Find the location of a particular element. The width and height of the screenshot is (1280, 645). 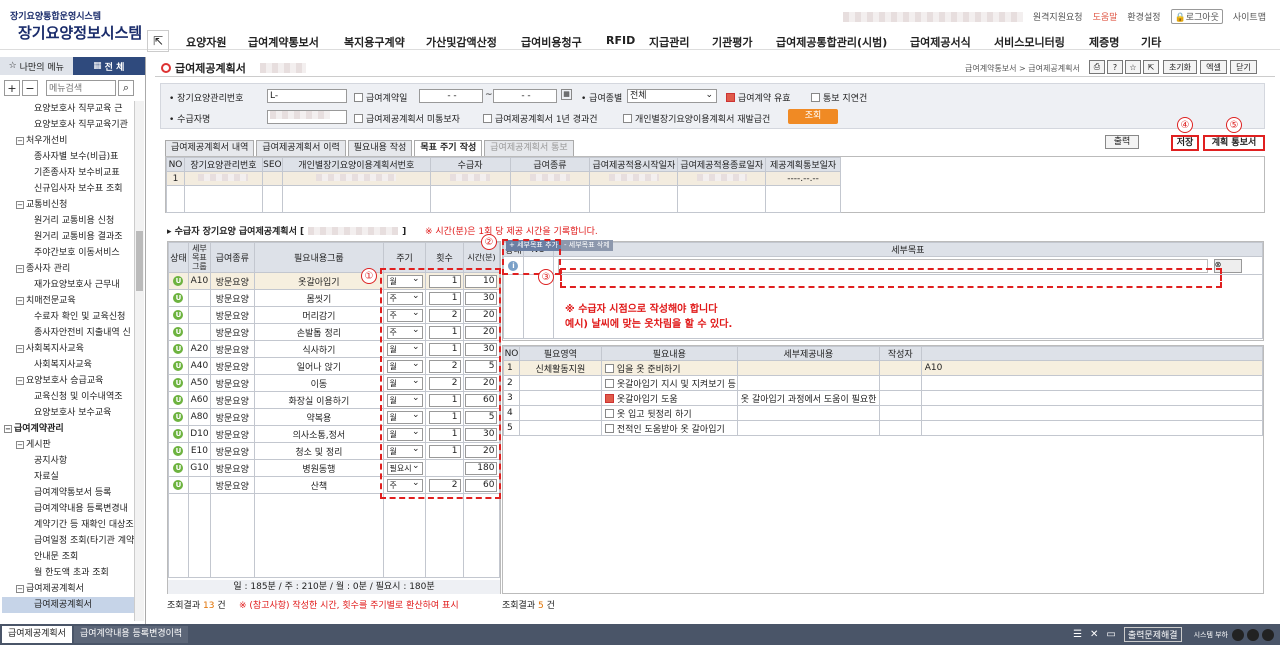

close-icon: ✕ is located at coordinates (1094, 634).